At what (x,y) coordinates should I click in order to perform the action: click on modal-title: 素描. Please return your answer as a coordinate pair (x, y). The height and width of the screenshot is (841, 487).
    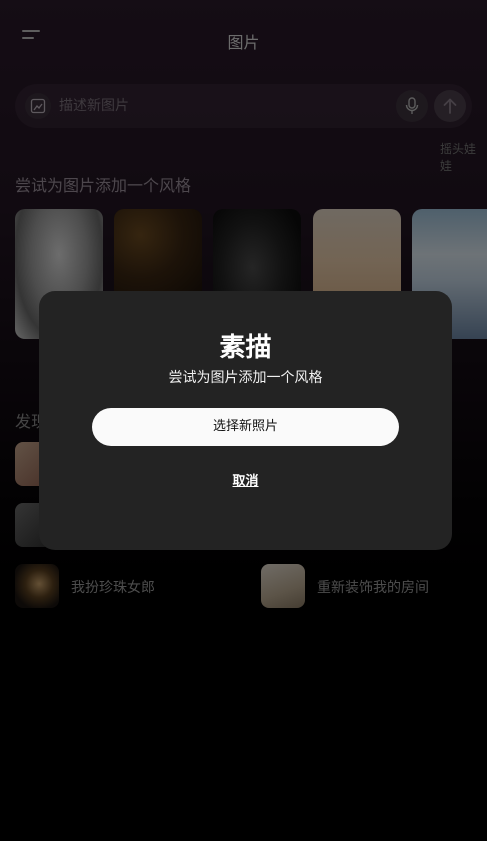
    Looking at the image, I should click on (245, 348).